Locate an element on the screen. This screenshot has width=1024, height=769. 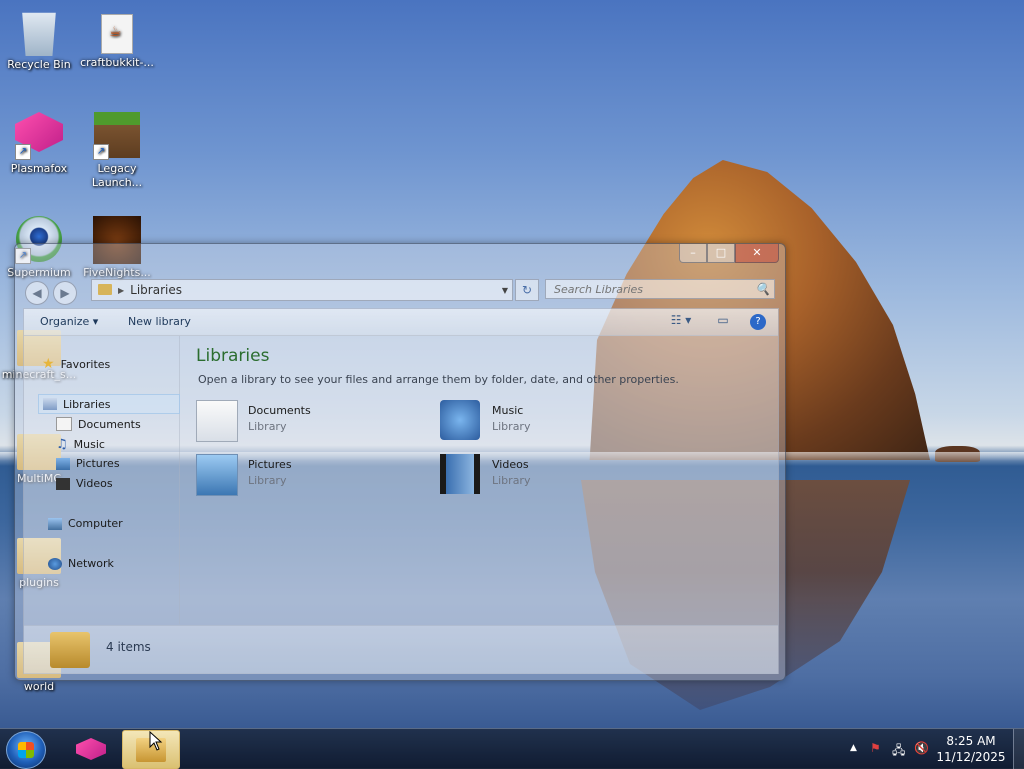
window-caption-buttons: – □ ✕ is located at coordinates (729, 253).